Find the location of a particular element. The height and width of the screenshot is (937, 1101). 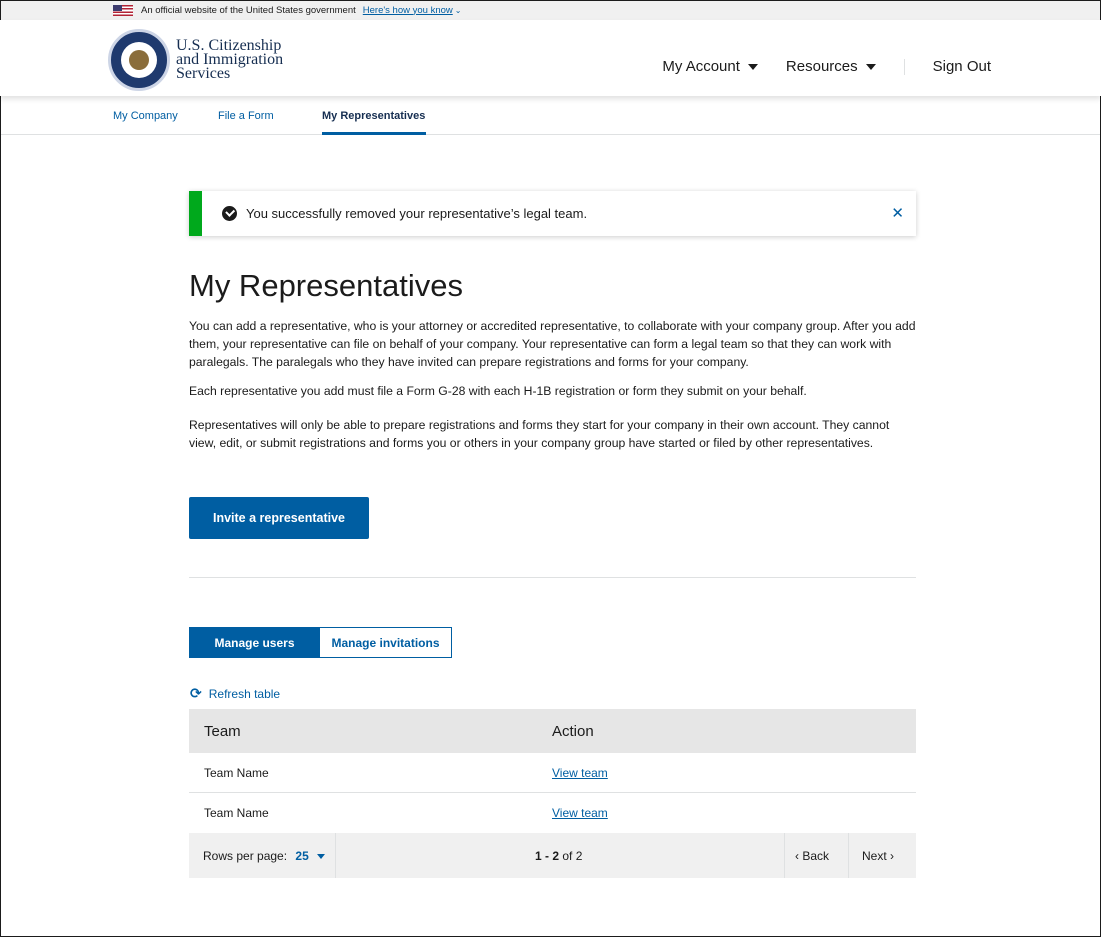

page-title: My Representatives is located at coordinates (326, 285).